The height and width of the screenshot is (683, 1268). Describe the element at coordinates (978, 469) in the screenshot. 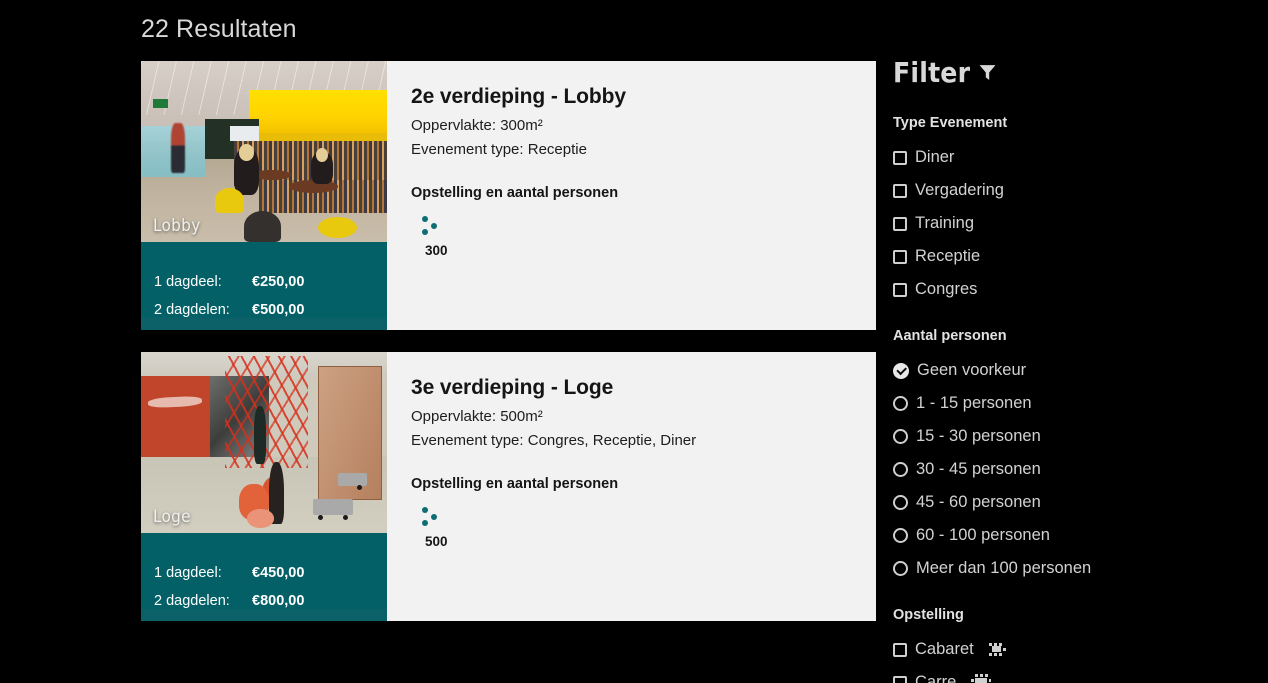

I see `filter-option-label: 30 - 45 personen` at that location.